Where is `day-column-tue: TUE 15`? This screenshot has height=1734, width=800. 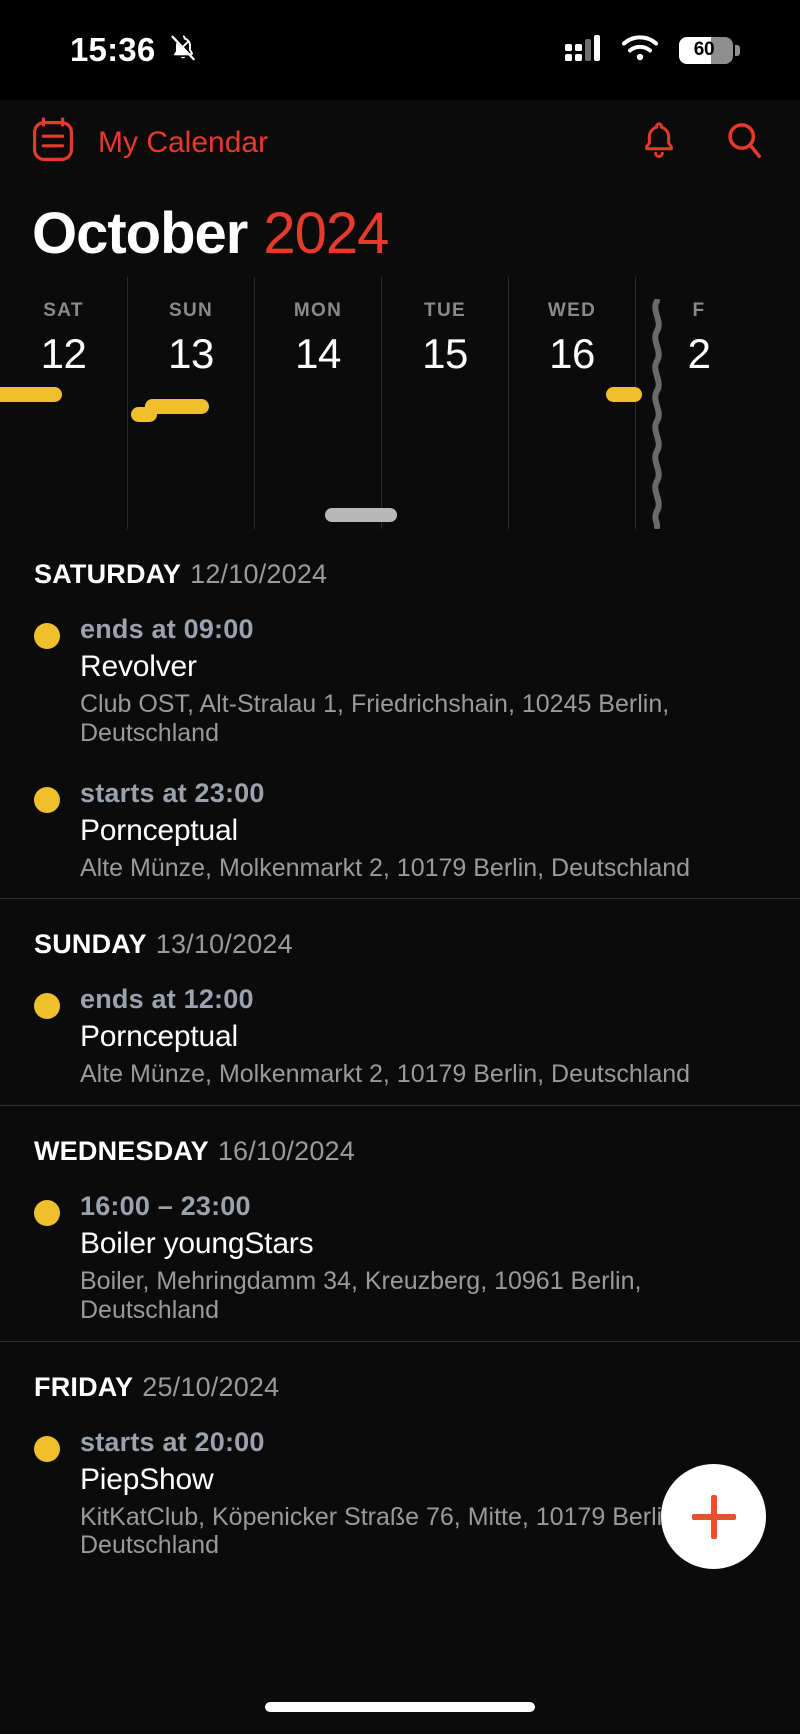
day-column-tue: TUE 15 is located at coordinates (444, 403).